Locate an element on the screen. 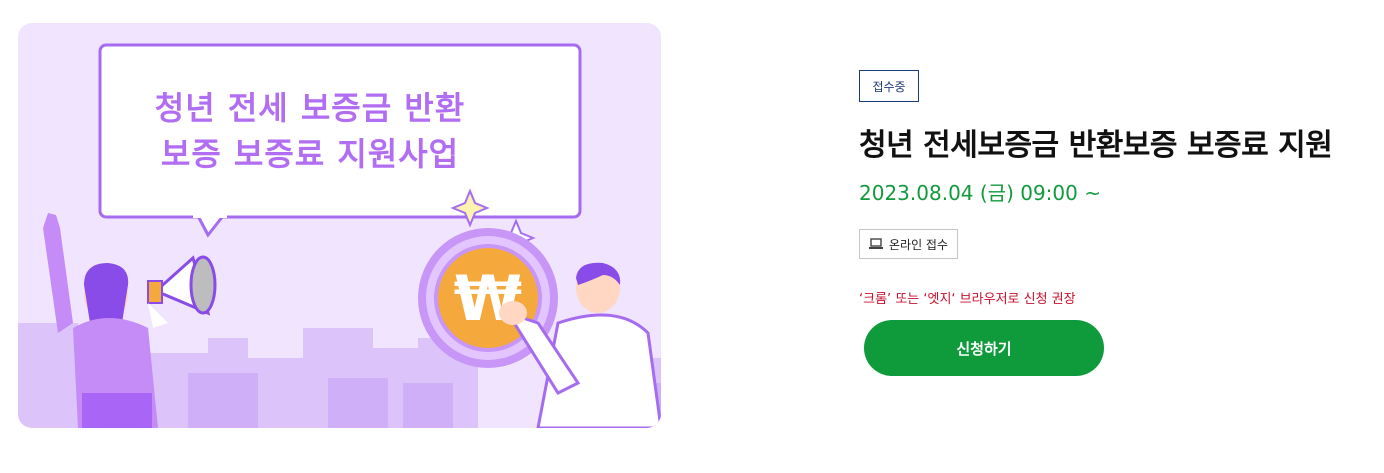 The height and width of the screenshot is (473, 1384). browser-notice: ‘크롬’ 또는 ‘엣지‘ 브라우저로 신청 권장 is located at coordinates (967, 299).